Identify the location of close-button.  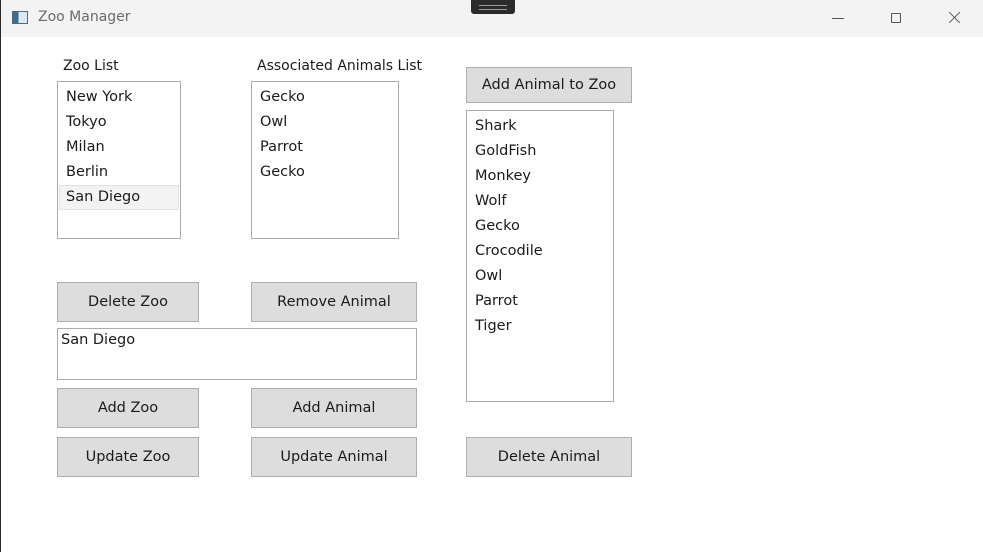
(954, 18).